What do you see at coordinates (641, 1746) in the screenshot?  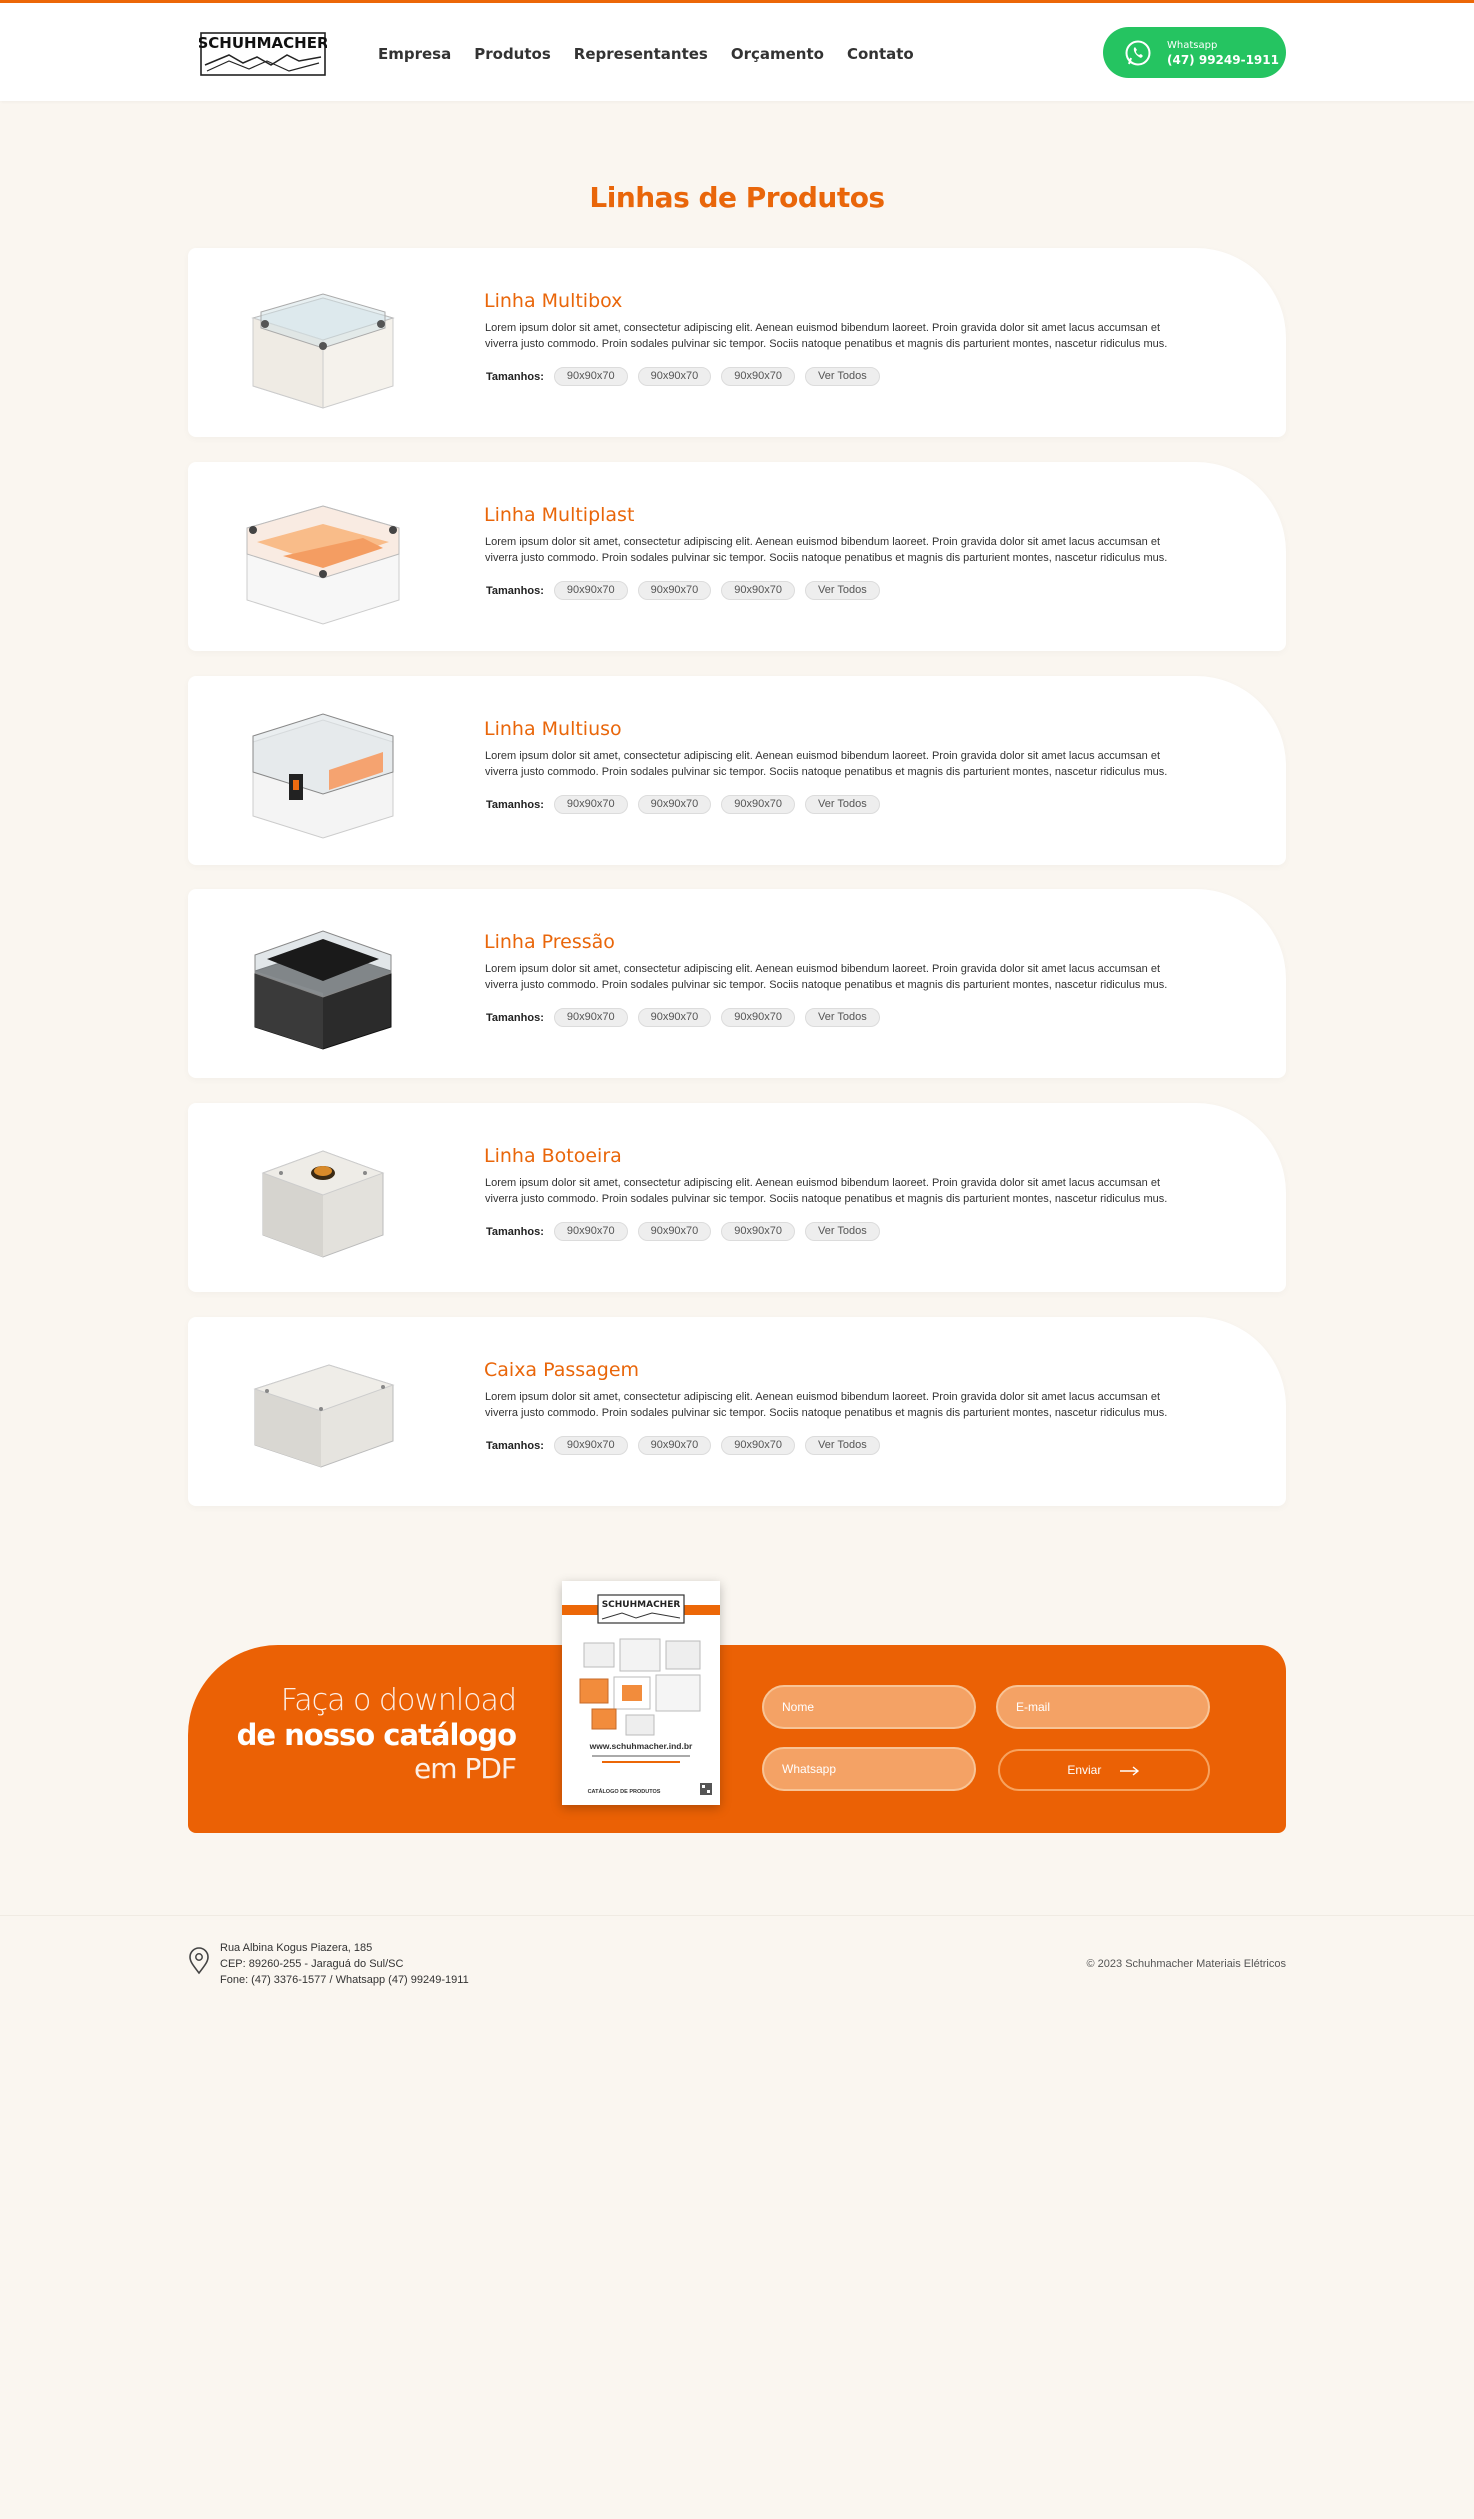 I see `cover-site: www.schuhmacher.ind.br` at bounding box center [641, 1746].